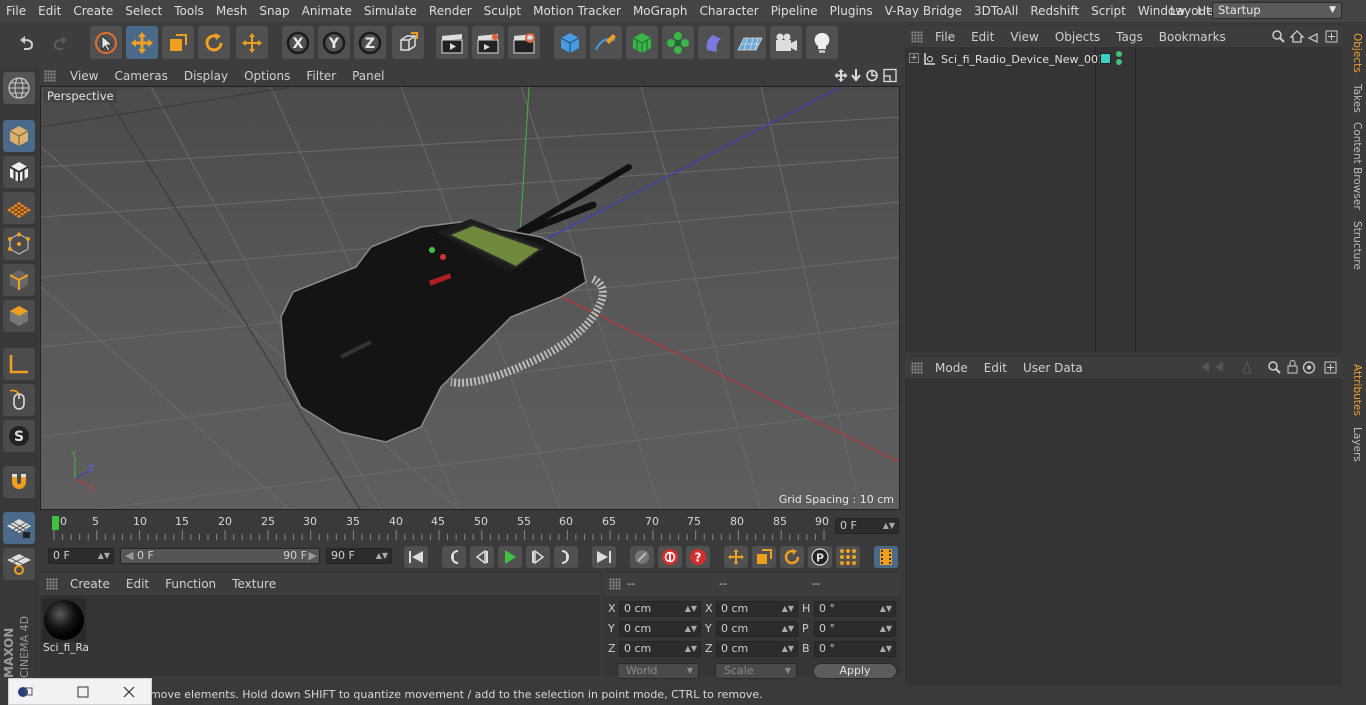  I want to click on add-generator-button, so click(642, 42).